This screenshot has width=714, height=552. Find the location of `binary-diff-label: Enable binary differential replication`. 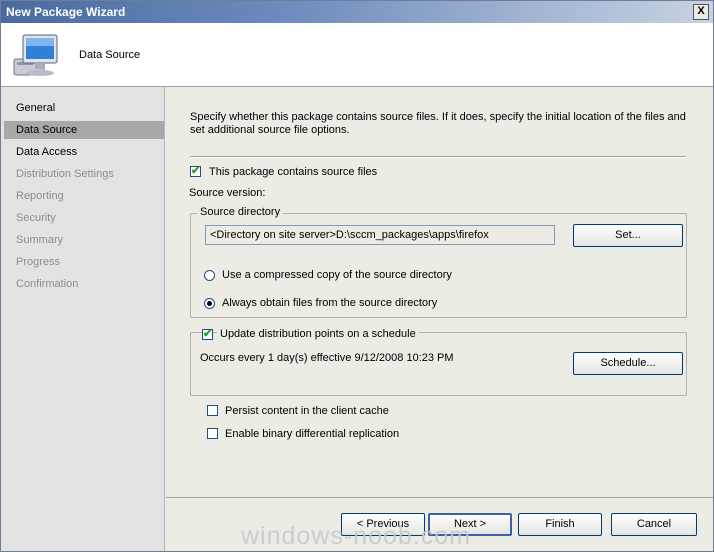

binary-diff-label: Enable binary differential replication is located at coordinates (312, 434).